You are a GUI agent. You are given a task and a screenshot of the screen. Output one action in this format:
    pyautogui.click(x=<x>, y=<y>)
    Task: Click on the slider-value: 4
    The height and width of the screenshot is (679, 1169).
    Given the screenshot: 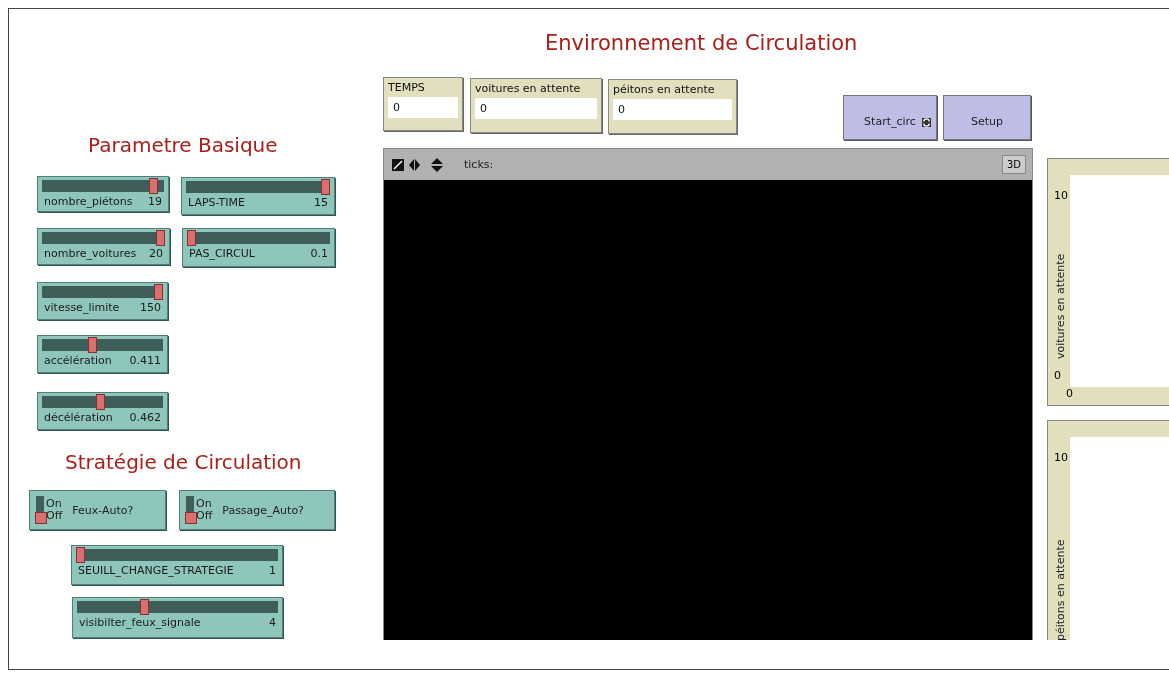 What is the action you would take?
    pyautogui.click(x=272, y=622)
    